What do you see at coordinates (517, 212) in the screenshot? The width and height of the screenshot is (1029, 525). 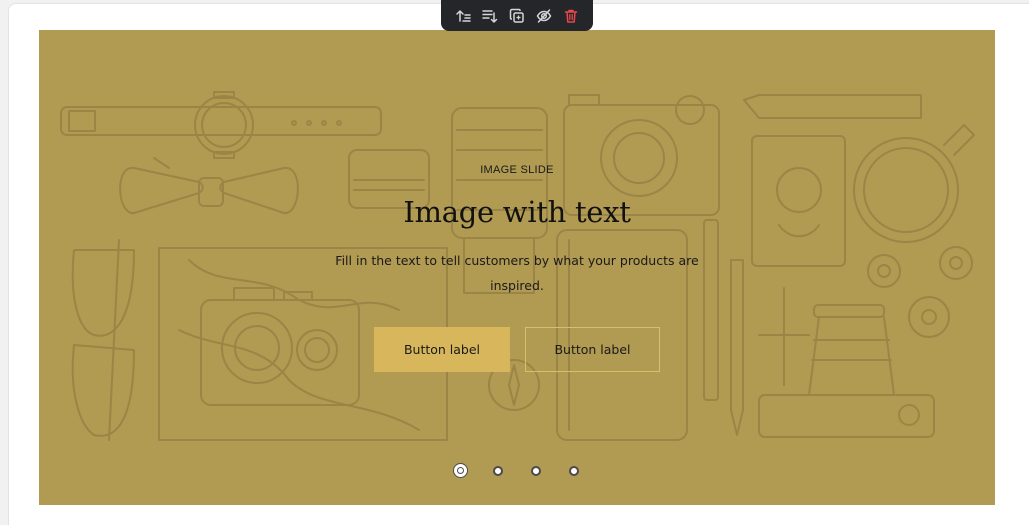 I see `slide-heading: Image with text` at bounding box center [517, 212].